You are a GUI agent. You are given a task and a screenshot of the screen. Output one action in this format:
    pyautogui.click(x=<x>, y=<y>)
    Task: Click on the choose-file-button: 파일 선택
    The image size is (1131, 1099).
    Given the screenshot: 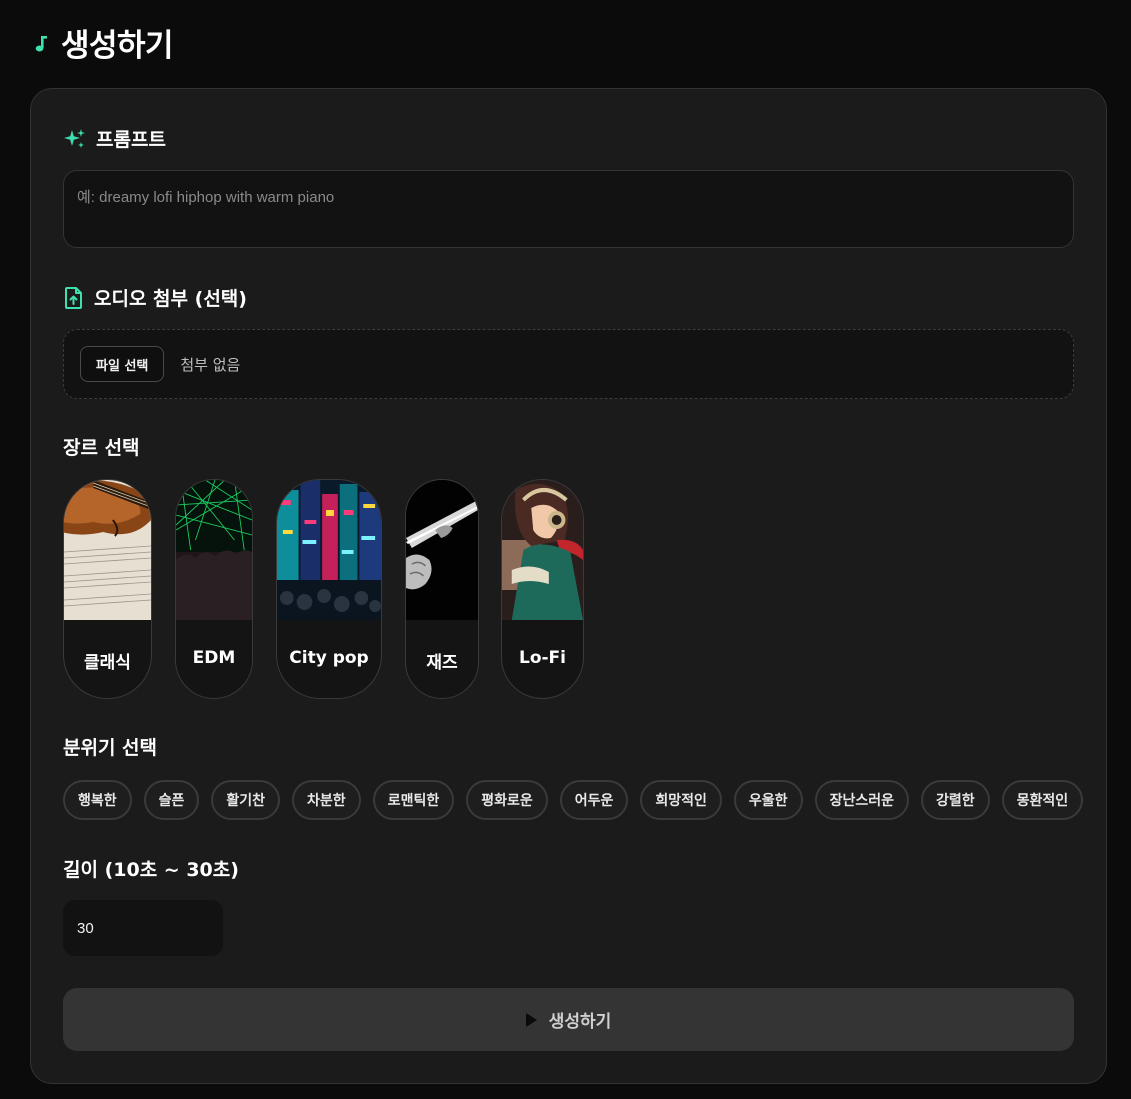 What is the action you would take?
    pyautogui.click(x=122, y=364)
    